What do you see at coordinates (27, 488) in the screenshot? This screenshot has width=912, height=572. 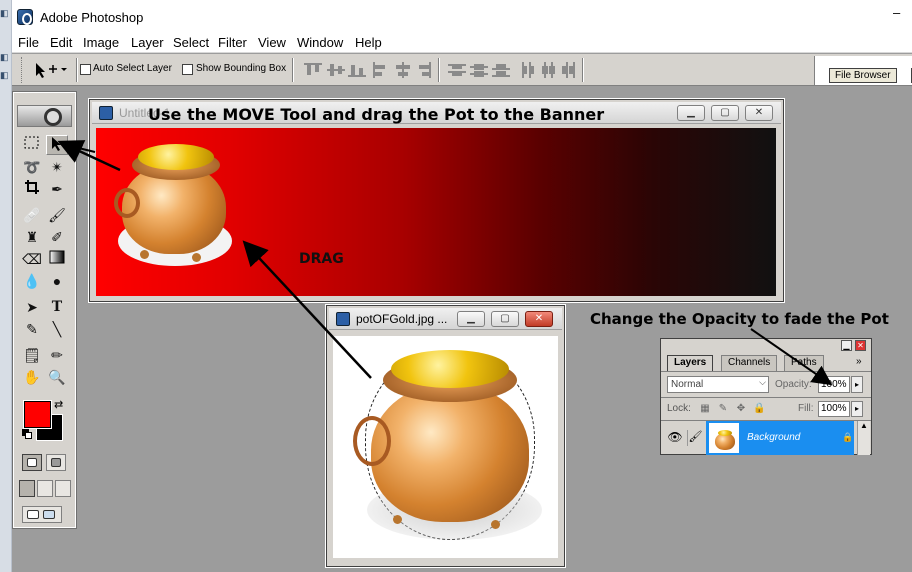 I see `standard-screen-mode-button` at bounding box center [27, 488].